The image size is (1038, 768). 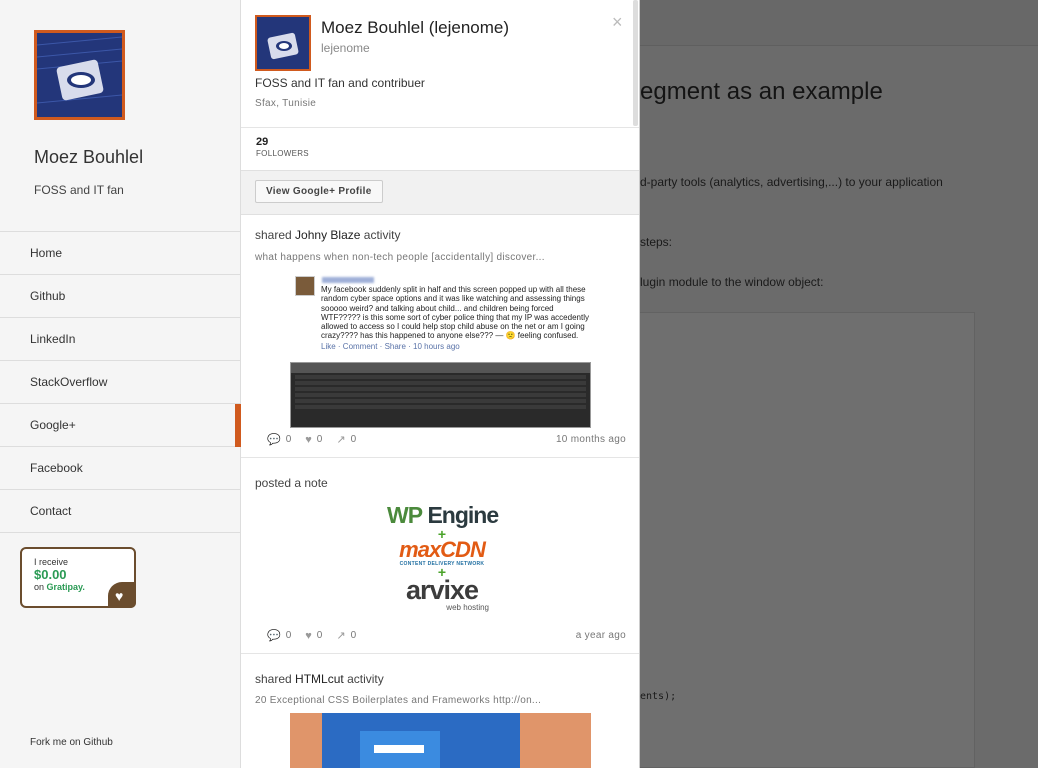 I want to click on wpengine-logo: WP Engine, so click(x=443, y=515).